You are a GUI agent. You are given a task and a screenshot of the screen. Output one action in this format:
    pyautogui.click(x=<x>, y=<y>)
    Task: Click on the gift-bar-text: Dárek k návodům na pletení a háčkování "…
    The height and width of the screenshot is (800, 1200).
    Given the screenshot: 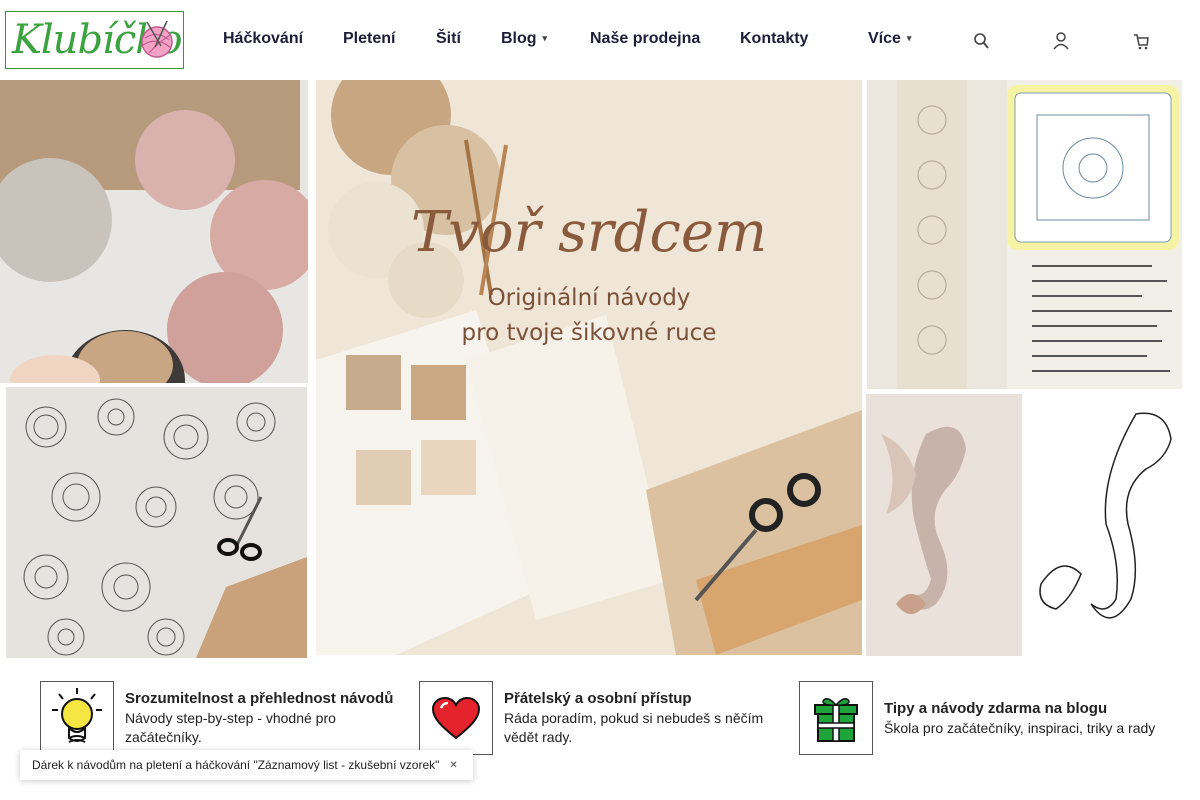 What is the action you would take?
    pyautogui.click(x=236, y=765)
    